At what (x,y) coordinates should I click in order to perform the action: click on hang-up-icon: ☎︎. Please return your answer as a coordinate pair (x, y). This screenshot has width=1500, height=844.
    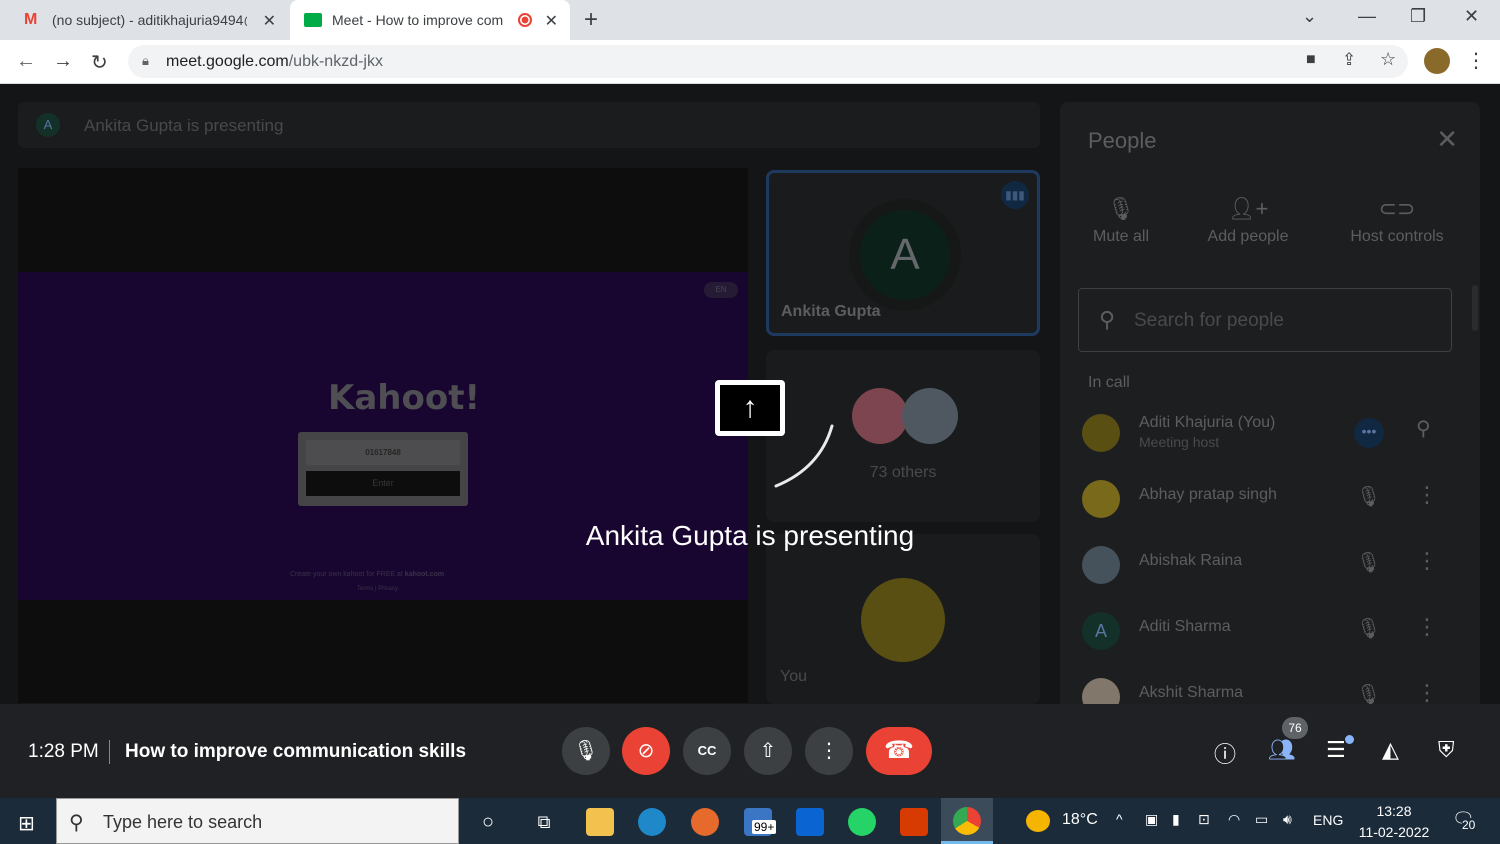
    Looking at the image, I should click on (899, 750).